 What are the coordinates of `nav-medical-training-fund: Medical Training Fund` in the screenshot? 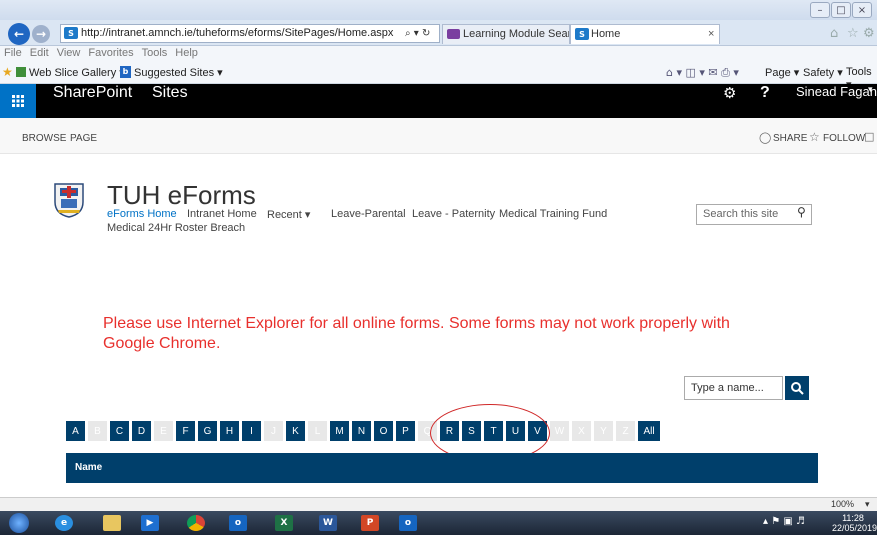 It's located at (553, 214).